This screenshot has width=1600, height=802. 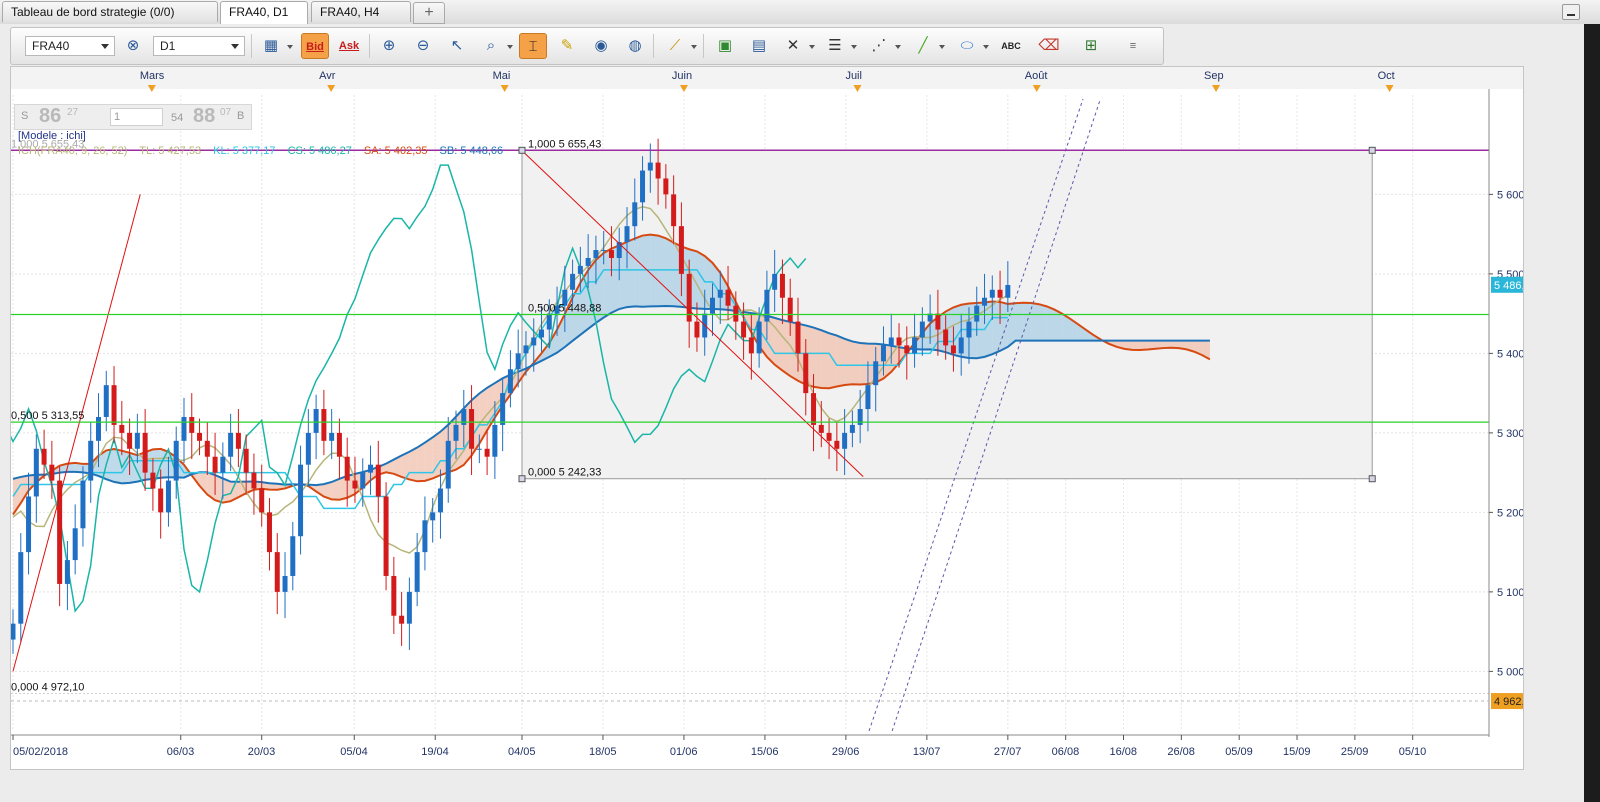 I want to click on time-tick-label: 04/05, so click(x=522, y=752).